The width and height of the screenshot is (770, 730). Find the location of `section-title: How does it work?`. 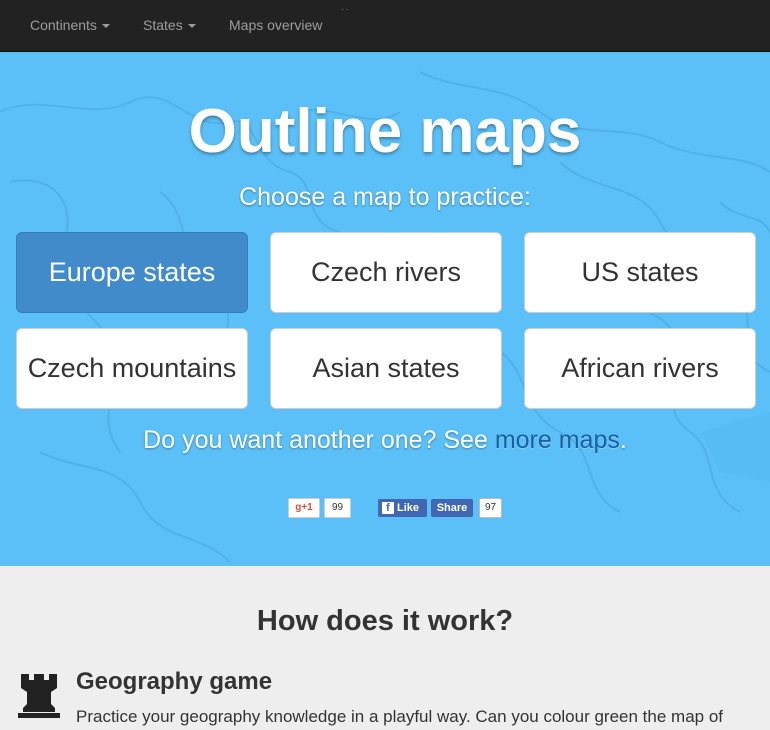

section-title: How does it work? is located at coordinates (385, 621).